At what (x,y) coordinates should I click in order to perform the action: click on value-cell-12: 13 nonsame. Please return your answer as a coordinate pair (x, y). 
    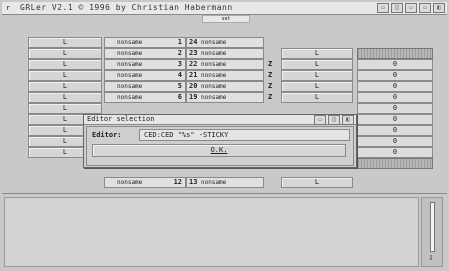
    Looking at the image, I should click on (225, 182).